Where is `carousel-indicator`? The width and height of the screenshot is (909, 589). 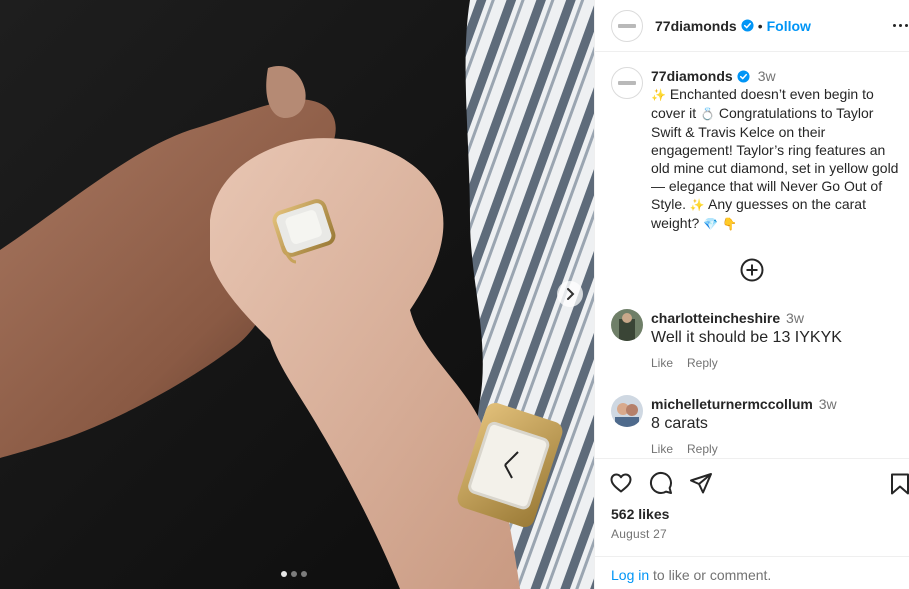
carousel-indicator is located at coordinates (294, 574).